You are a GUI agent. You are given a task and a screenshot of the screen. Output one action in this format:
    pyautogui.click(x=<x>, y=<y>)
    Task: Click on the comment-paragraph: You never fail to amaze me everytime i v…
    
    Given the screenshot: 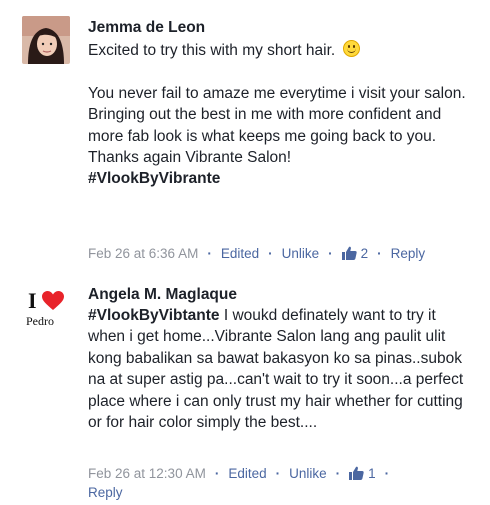 What is the action you would take?
    pyautogui.click(x=277, y=93)
    